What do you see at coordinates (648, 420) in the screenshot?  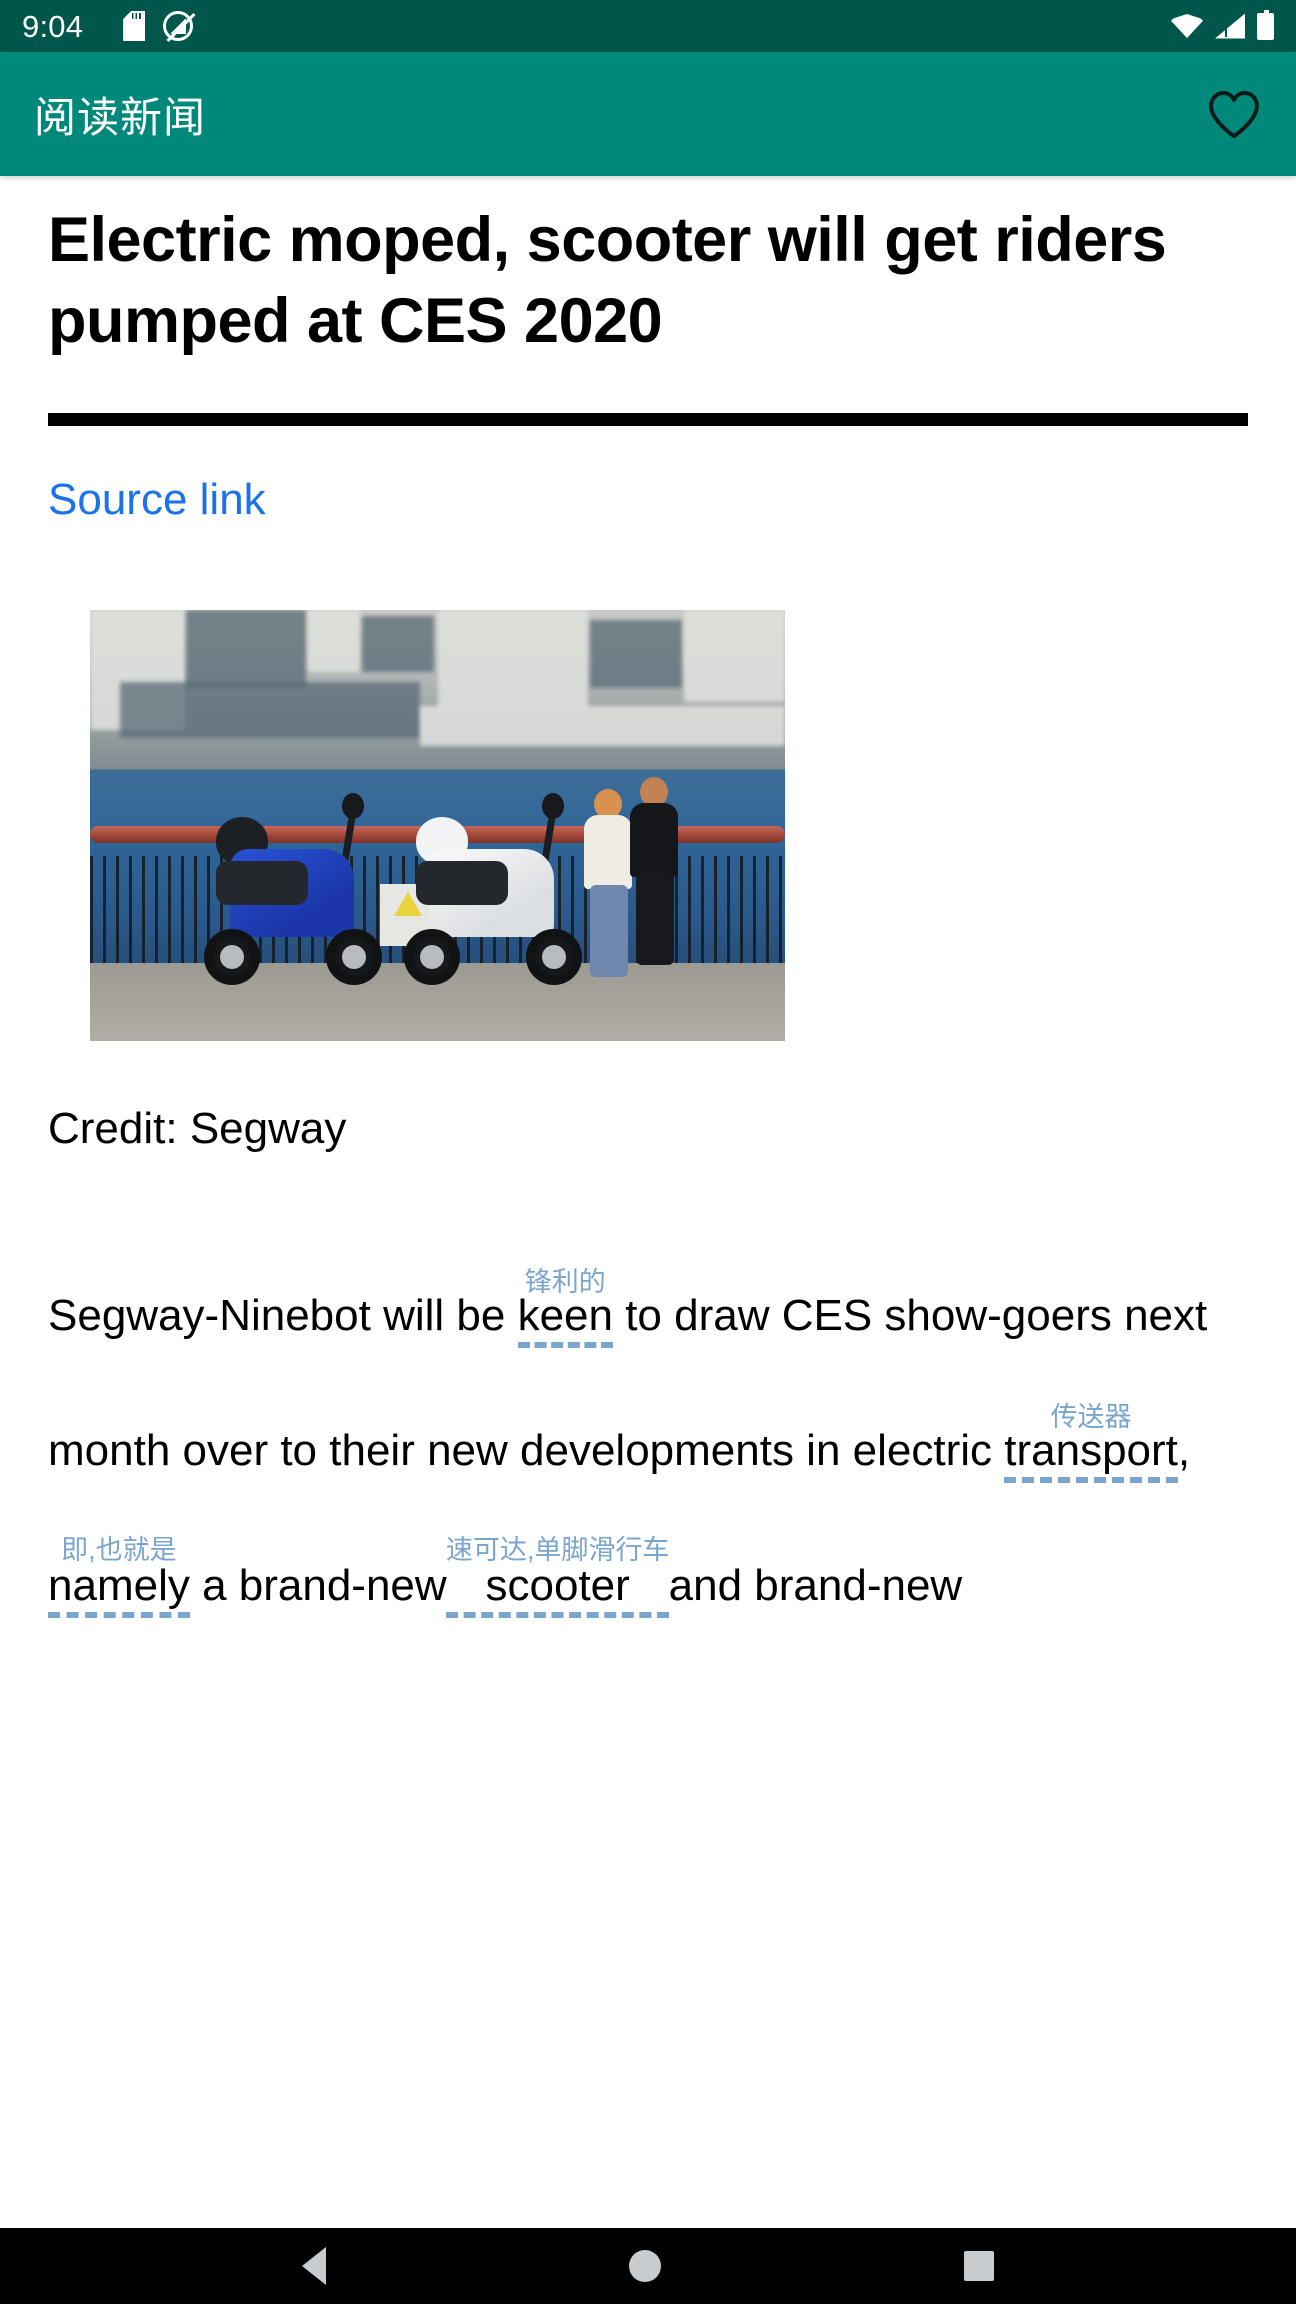 I see `title-divider` at bounding box center [648, 420].